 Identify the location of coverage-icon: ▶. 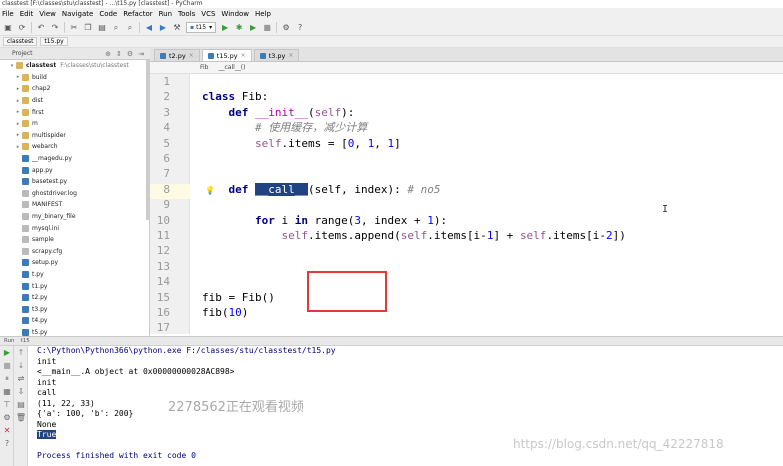
(253, 28).